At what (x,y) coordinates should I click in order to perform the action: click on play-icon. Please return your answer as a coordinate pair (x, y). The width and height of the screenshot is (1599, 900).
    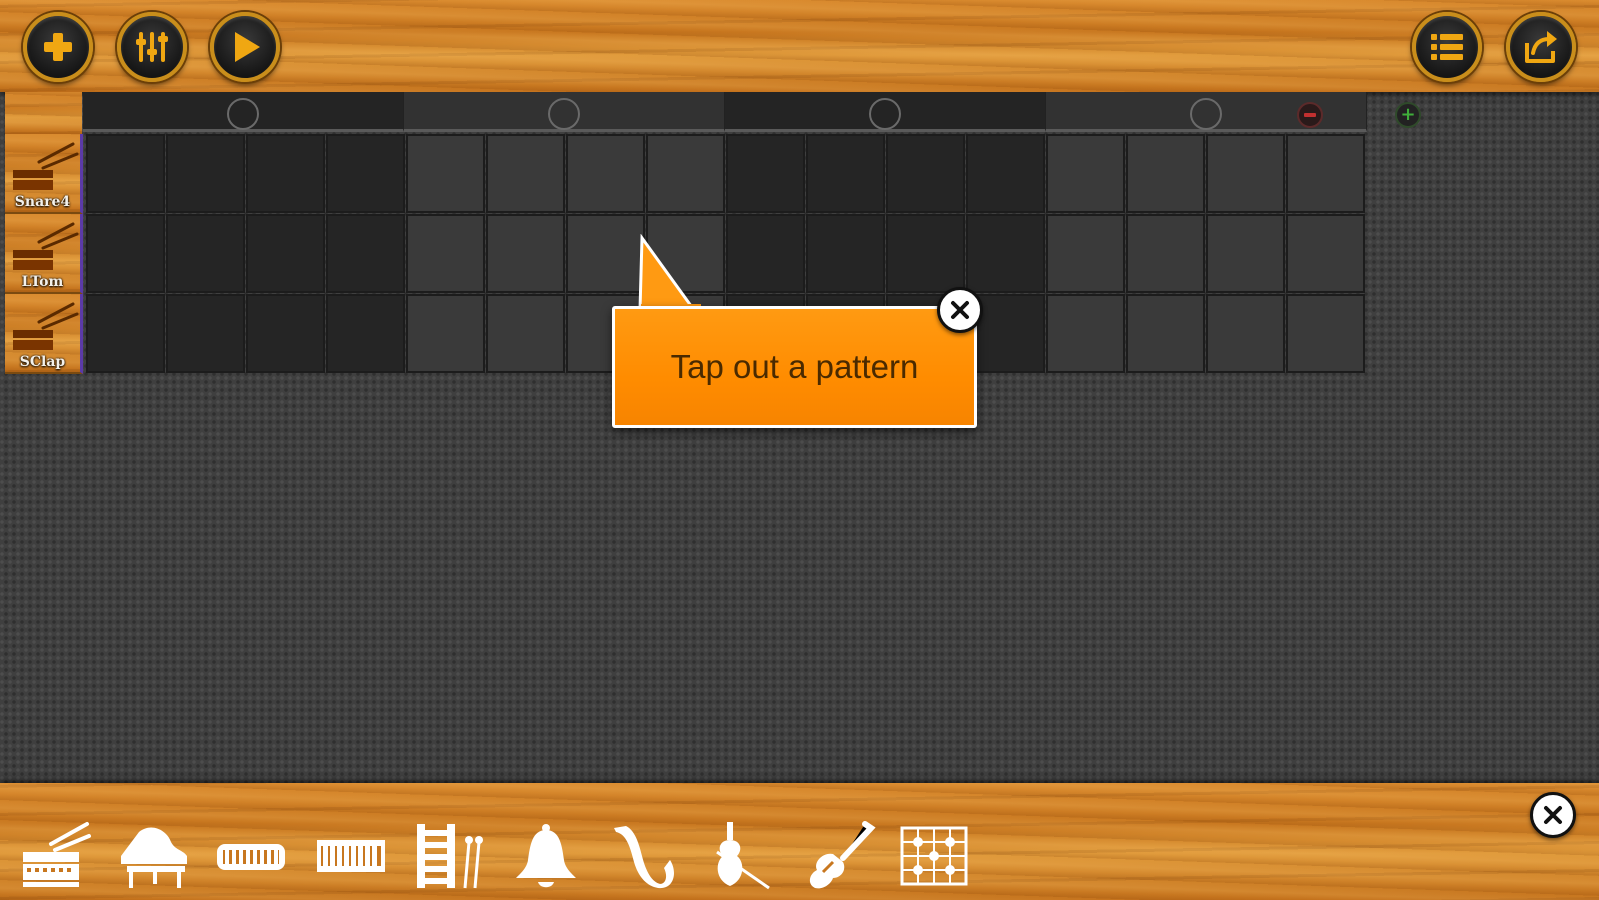
    Looking at the image, I should click on (247, 47).